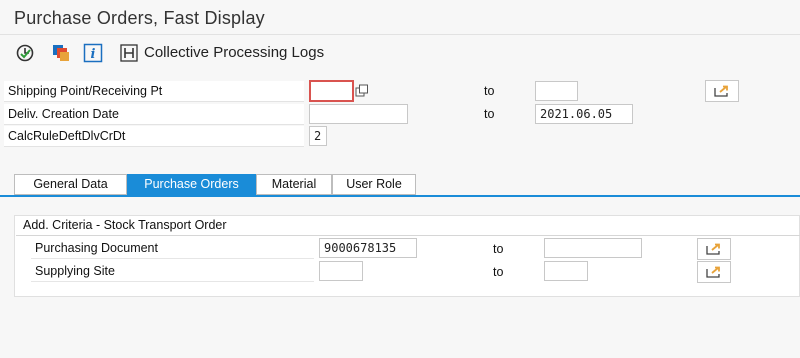 The width and height of the screenshot is (800, 358). What do you see at coordinates (408, 235) in the screenshot?
I see `panel-divider` at bounding box center [408, 235].